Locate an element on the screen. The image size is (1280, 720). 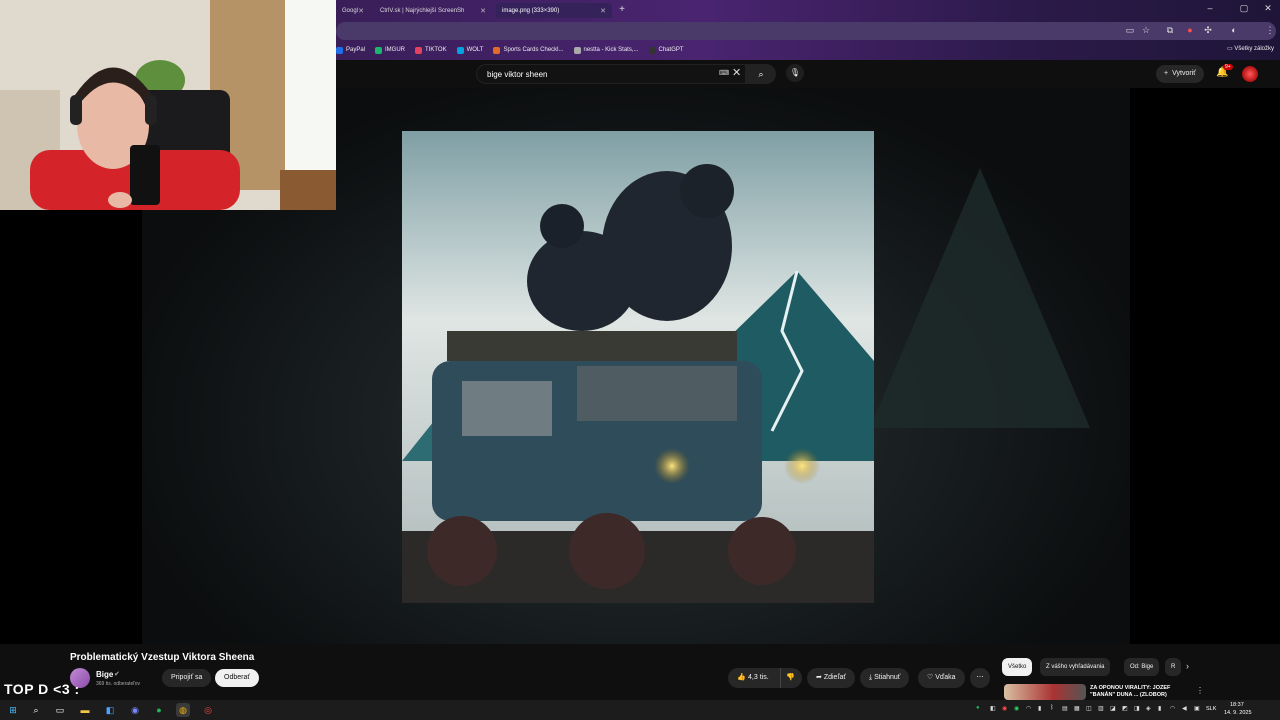
volume-icon: ◀ is located at coordinates (1184, 708).